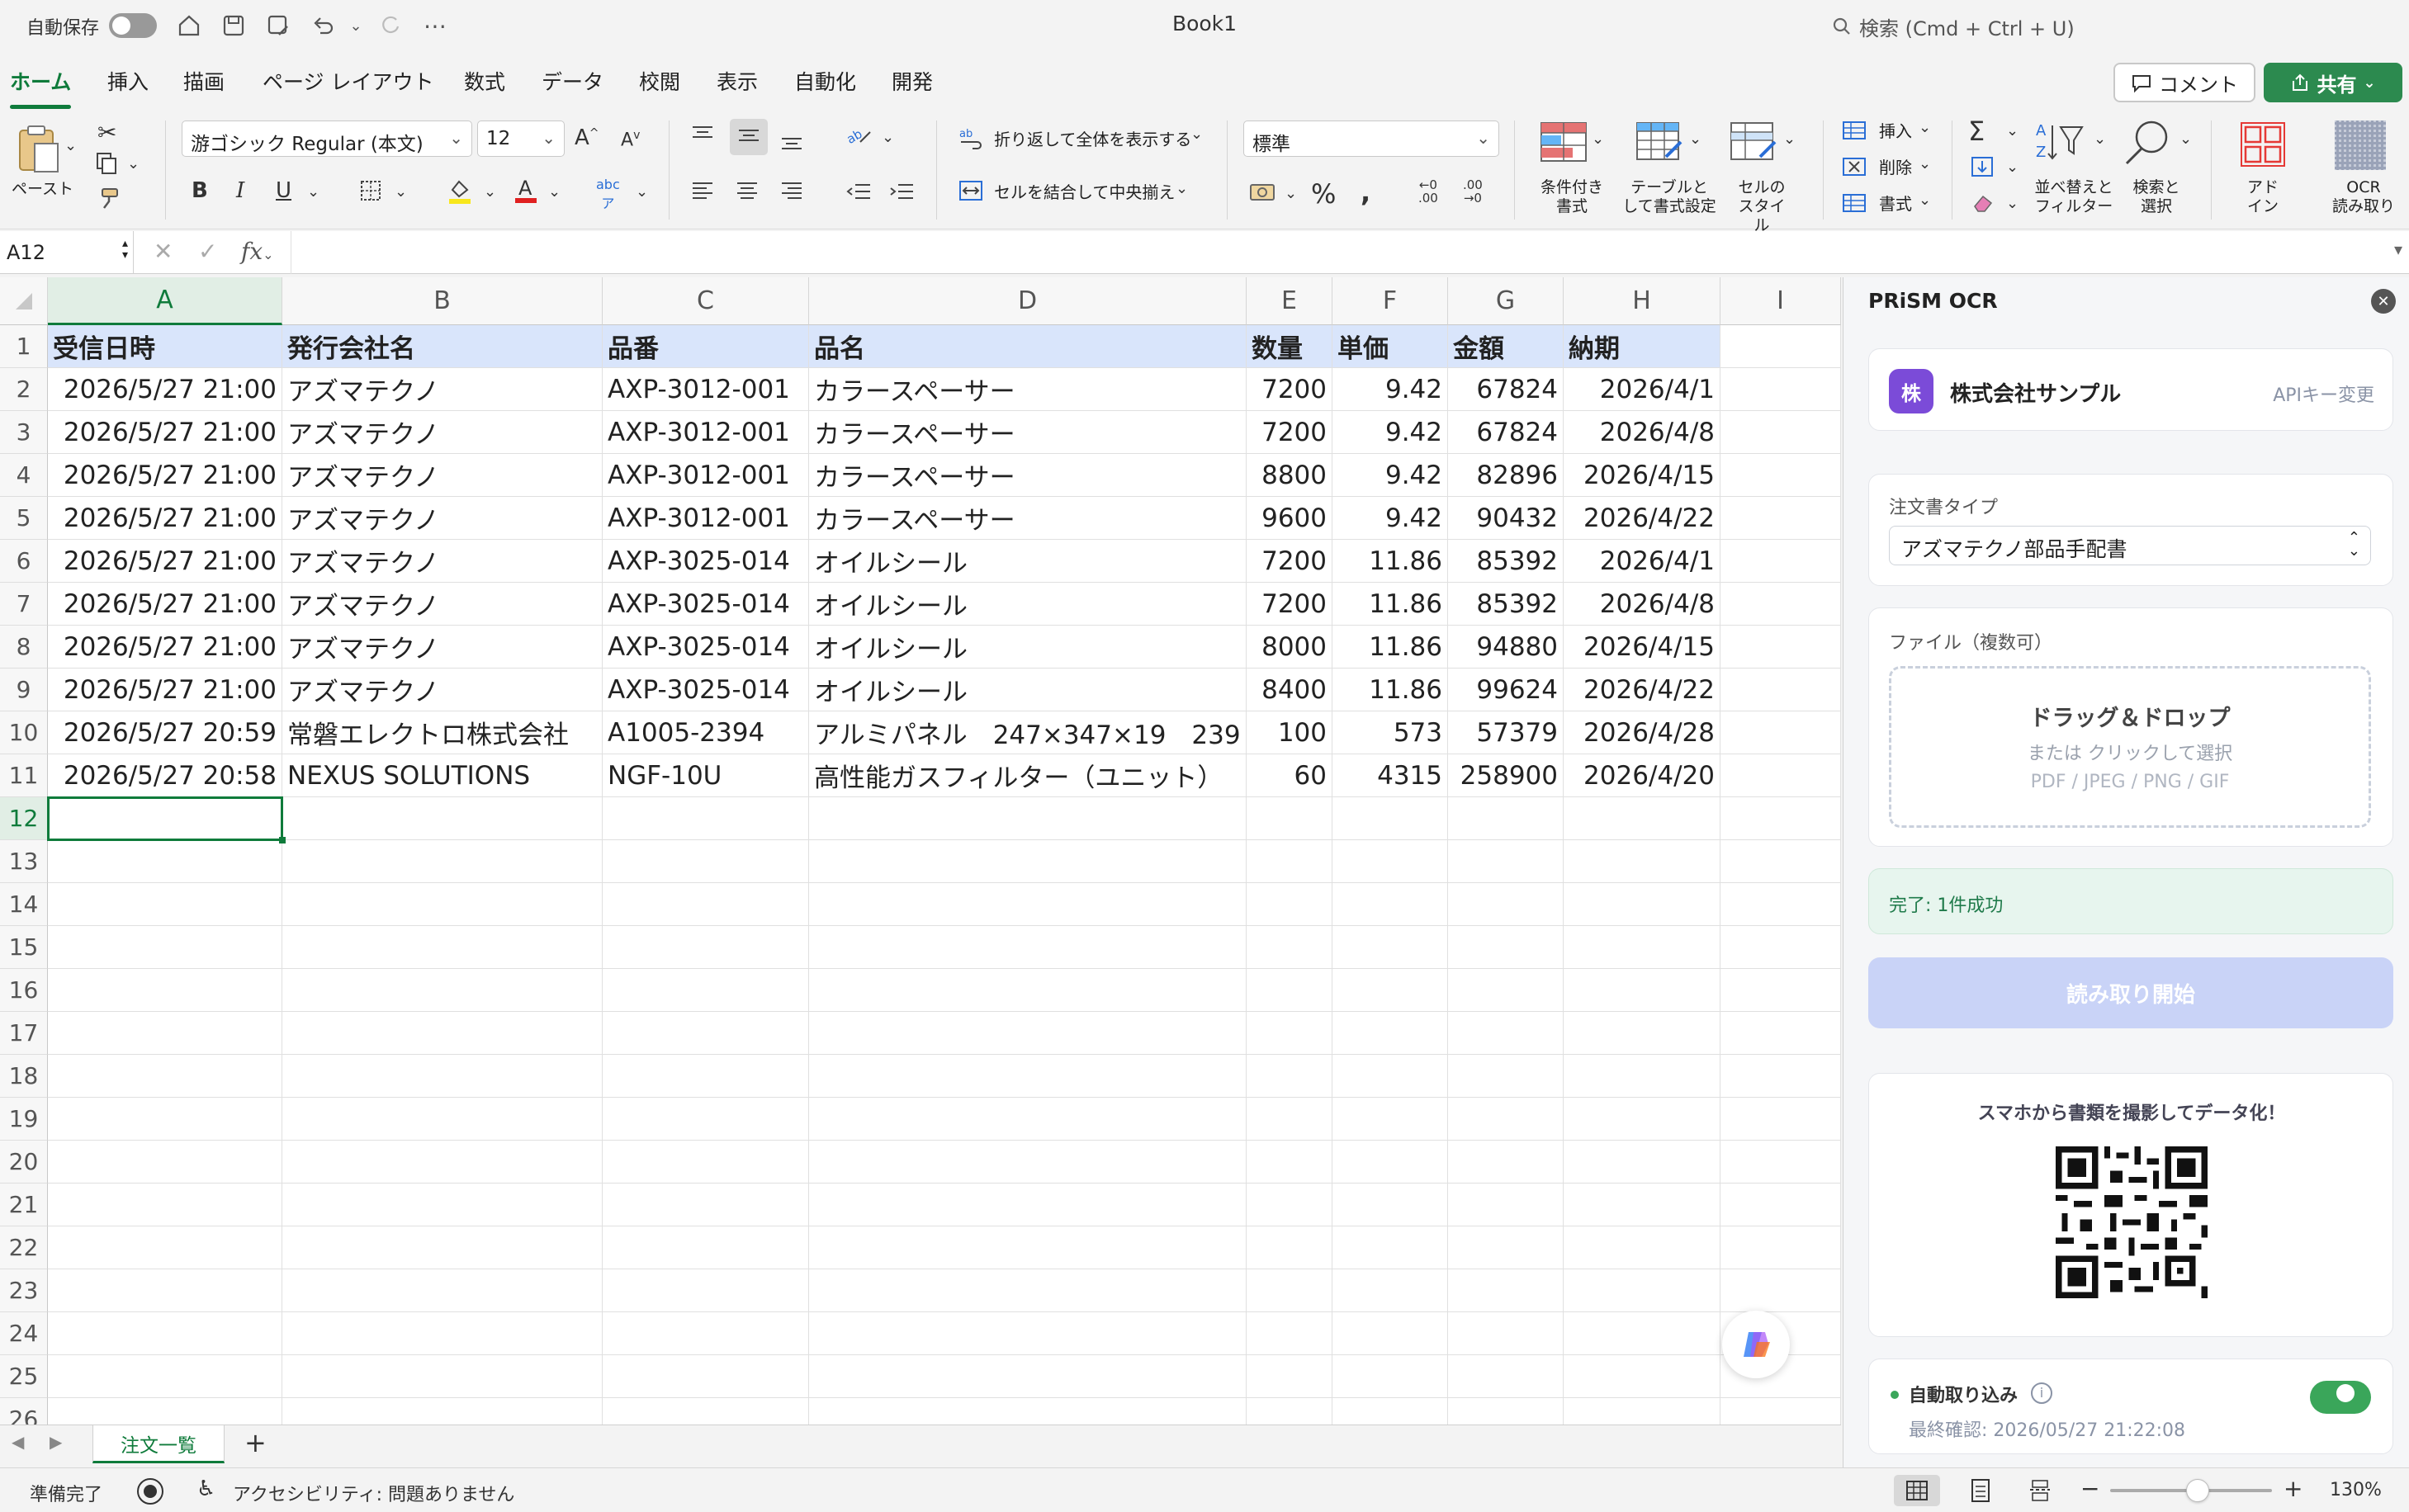 Image resolution: width=2409 pixels, height=1512 pixels. Describe the element at coordinates (1506, 475) in the screenshot. I see `grid-cell: 82896` at that location.